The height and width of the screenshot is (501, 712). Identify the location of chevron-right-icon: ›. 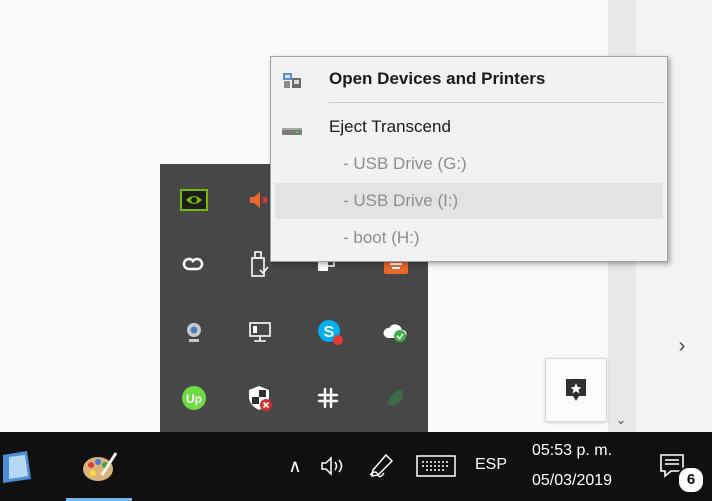
(682, 346).